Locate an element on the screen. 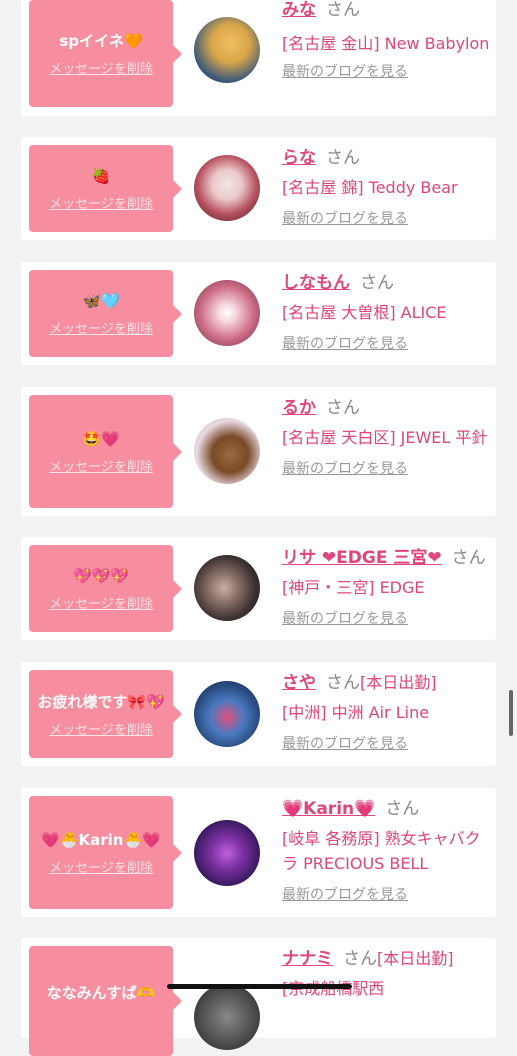  girl-name-link: さや is located at coordinates (299, 683).